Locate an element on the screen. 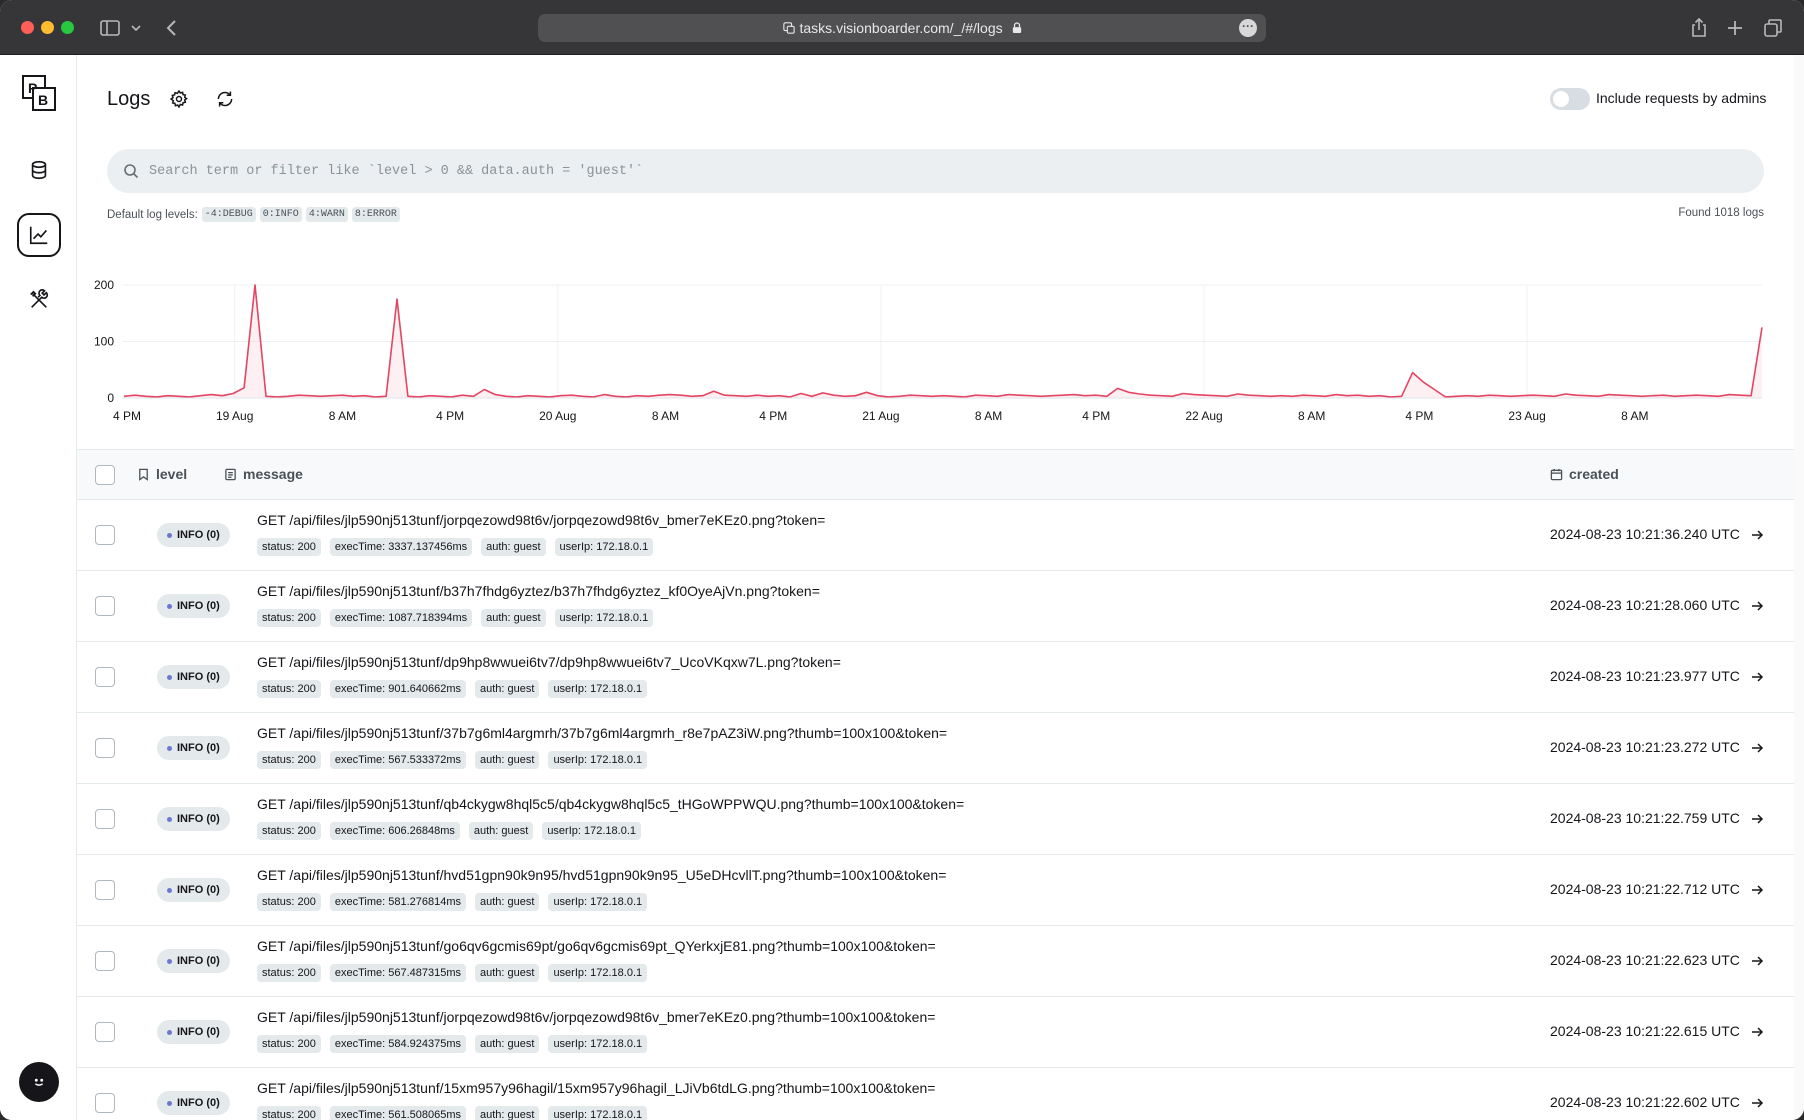 The height and width of the screenshot is (1120, 1804). share-icon is located at coordinates (1699, 28).